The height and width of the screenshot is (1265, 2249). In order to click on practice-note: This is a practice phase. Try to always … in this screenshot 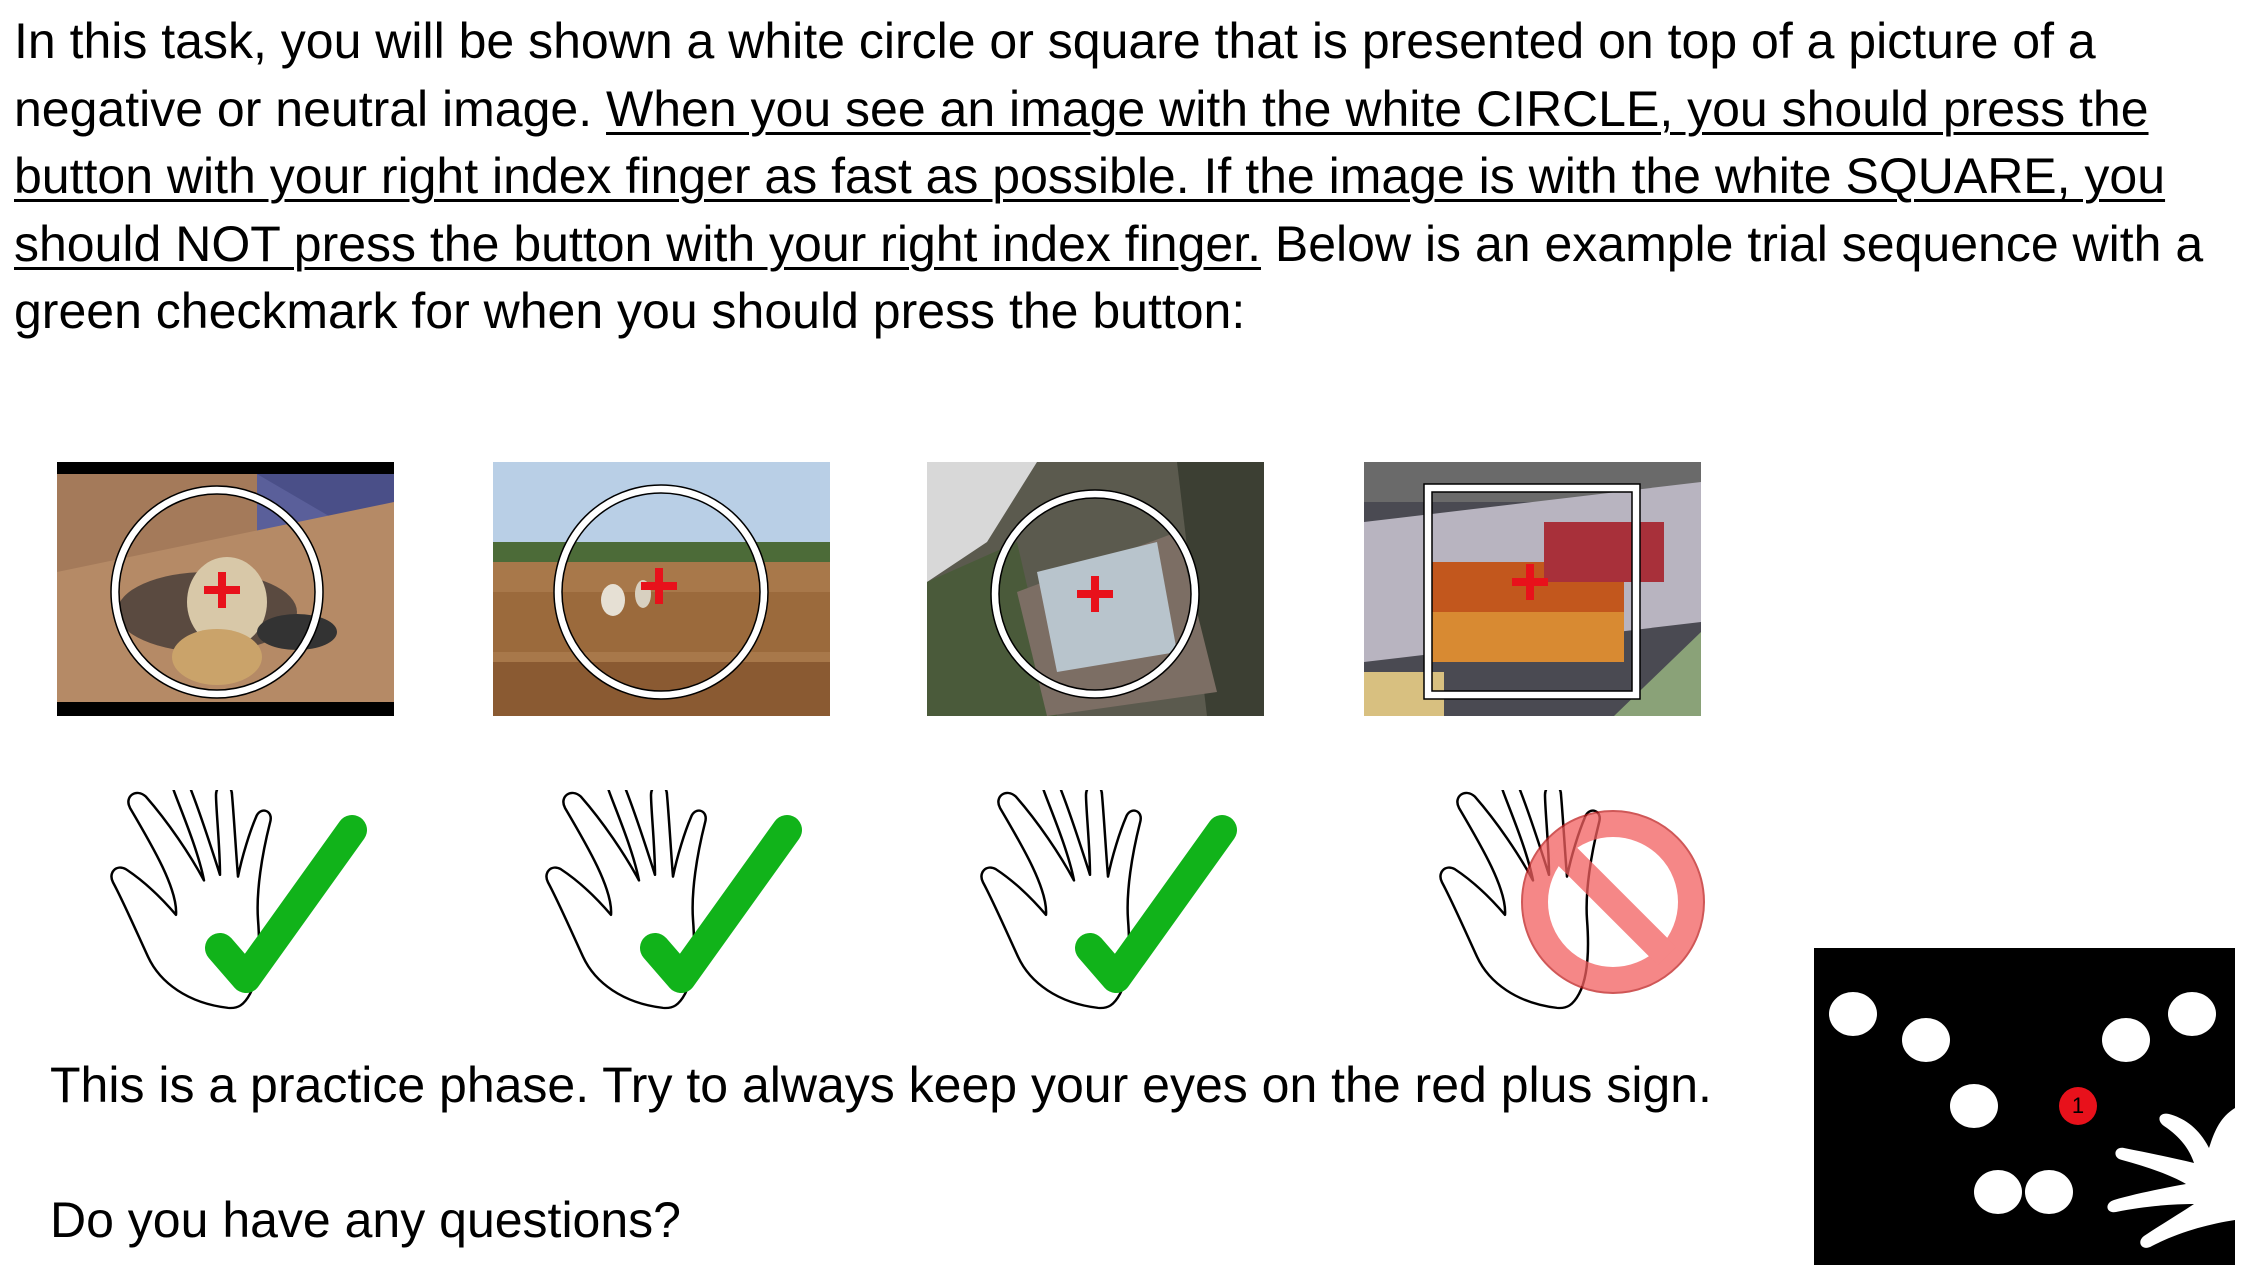, I will do `click(881, 1085)`.